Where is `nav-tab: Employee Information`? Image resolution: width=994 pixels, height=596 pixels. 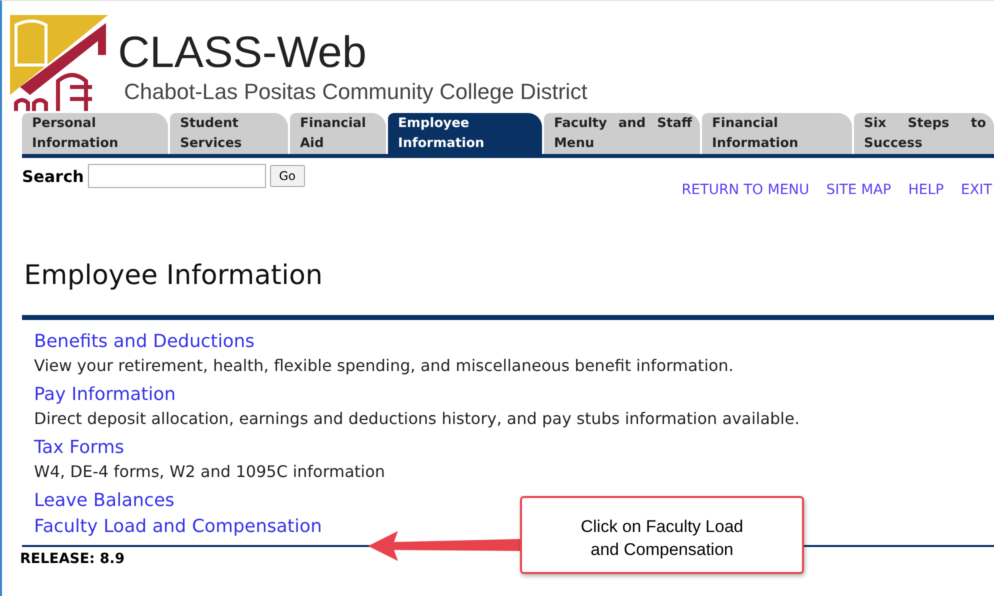
nav-tab: Employee Information is located at coordinates (465, 133).